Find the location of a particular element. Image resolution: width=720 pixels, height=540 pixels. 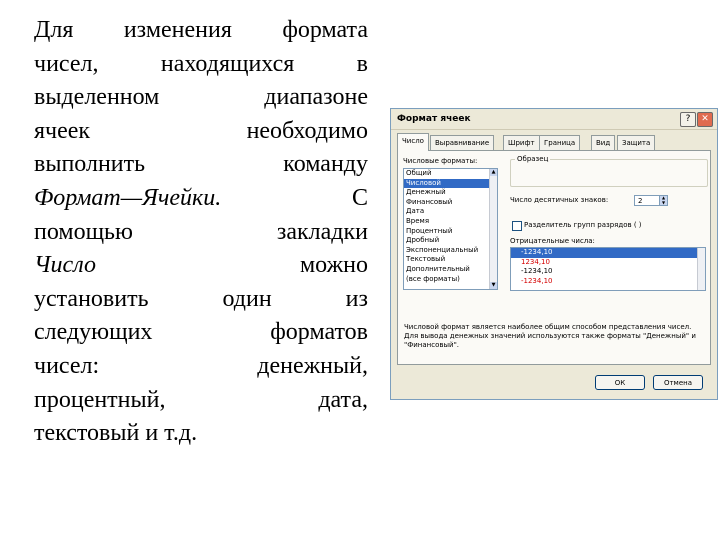

word: необходимо is located at coordinates (307, 130).